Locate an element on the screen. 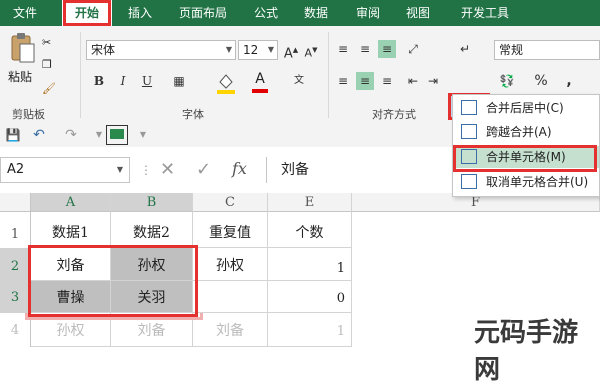  number-format-dropdown: 常规 is located at coordinates (547, 50).